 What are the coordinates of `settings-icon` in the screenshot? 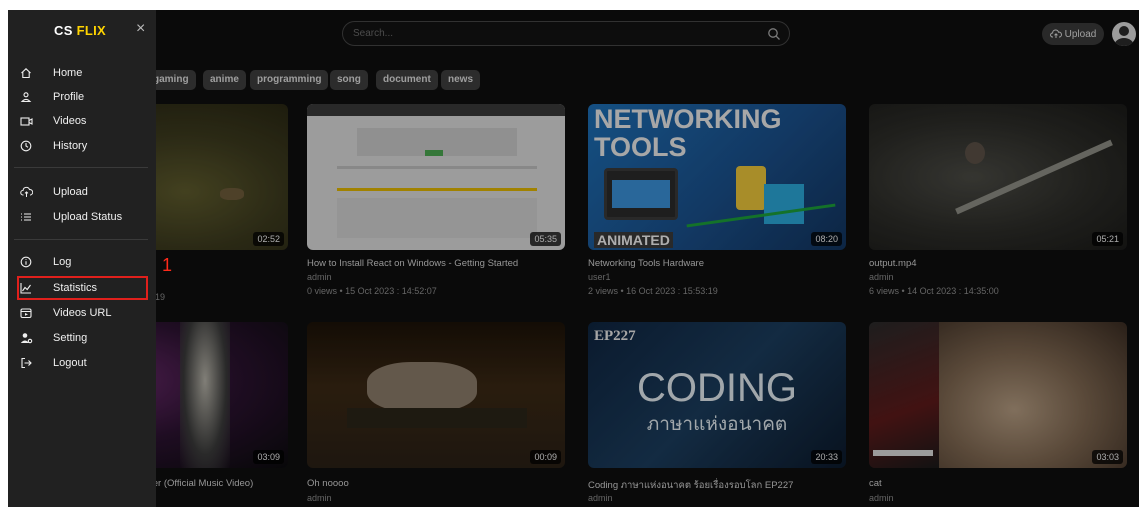 It's located at (26, 338).